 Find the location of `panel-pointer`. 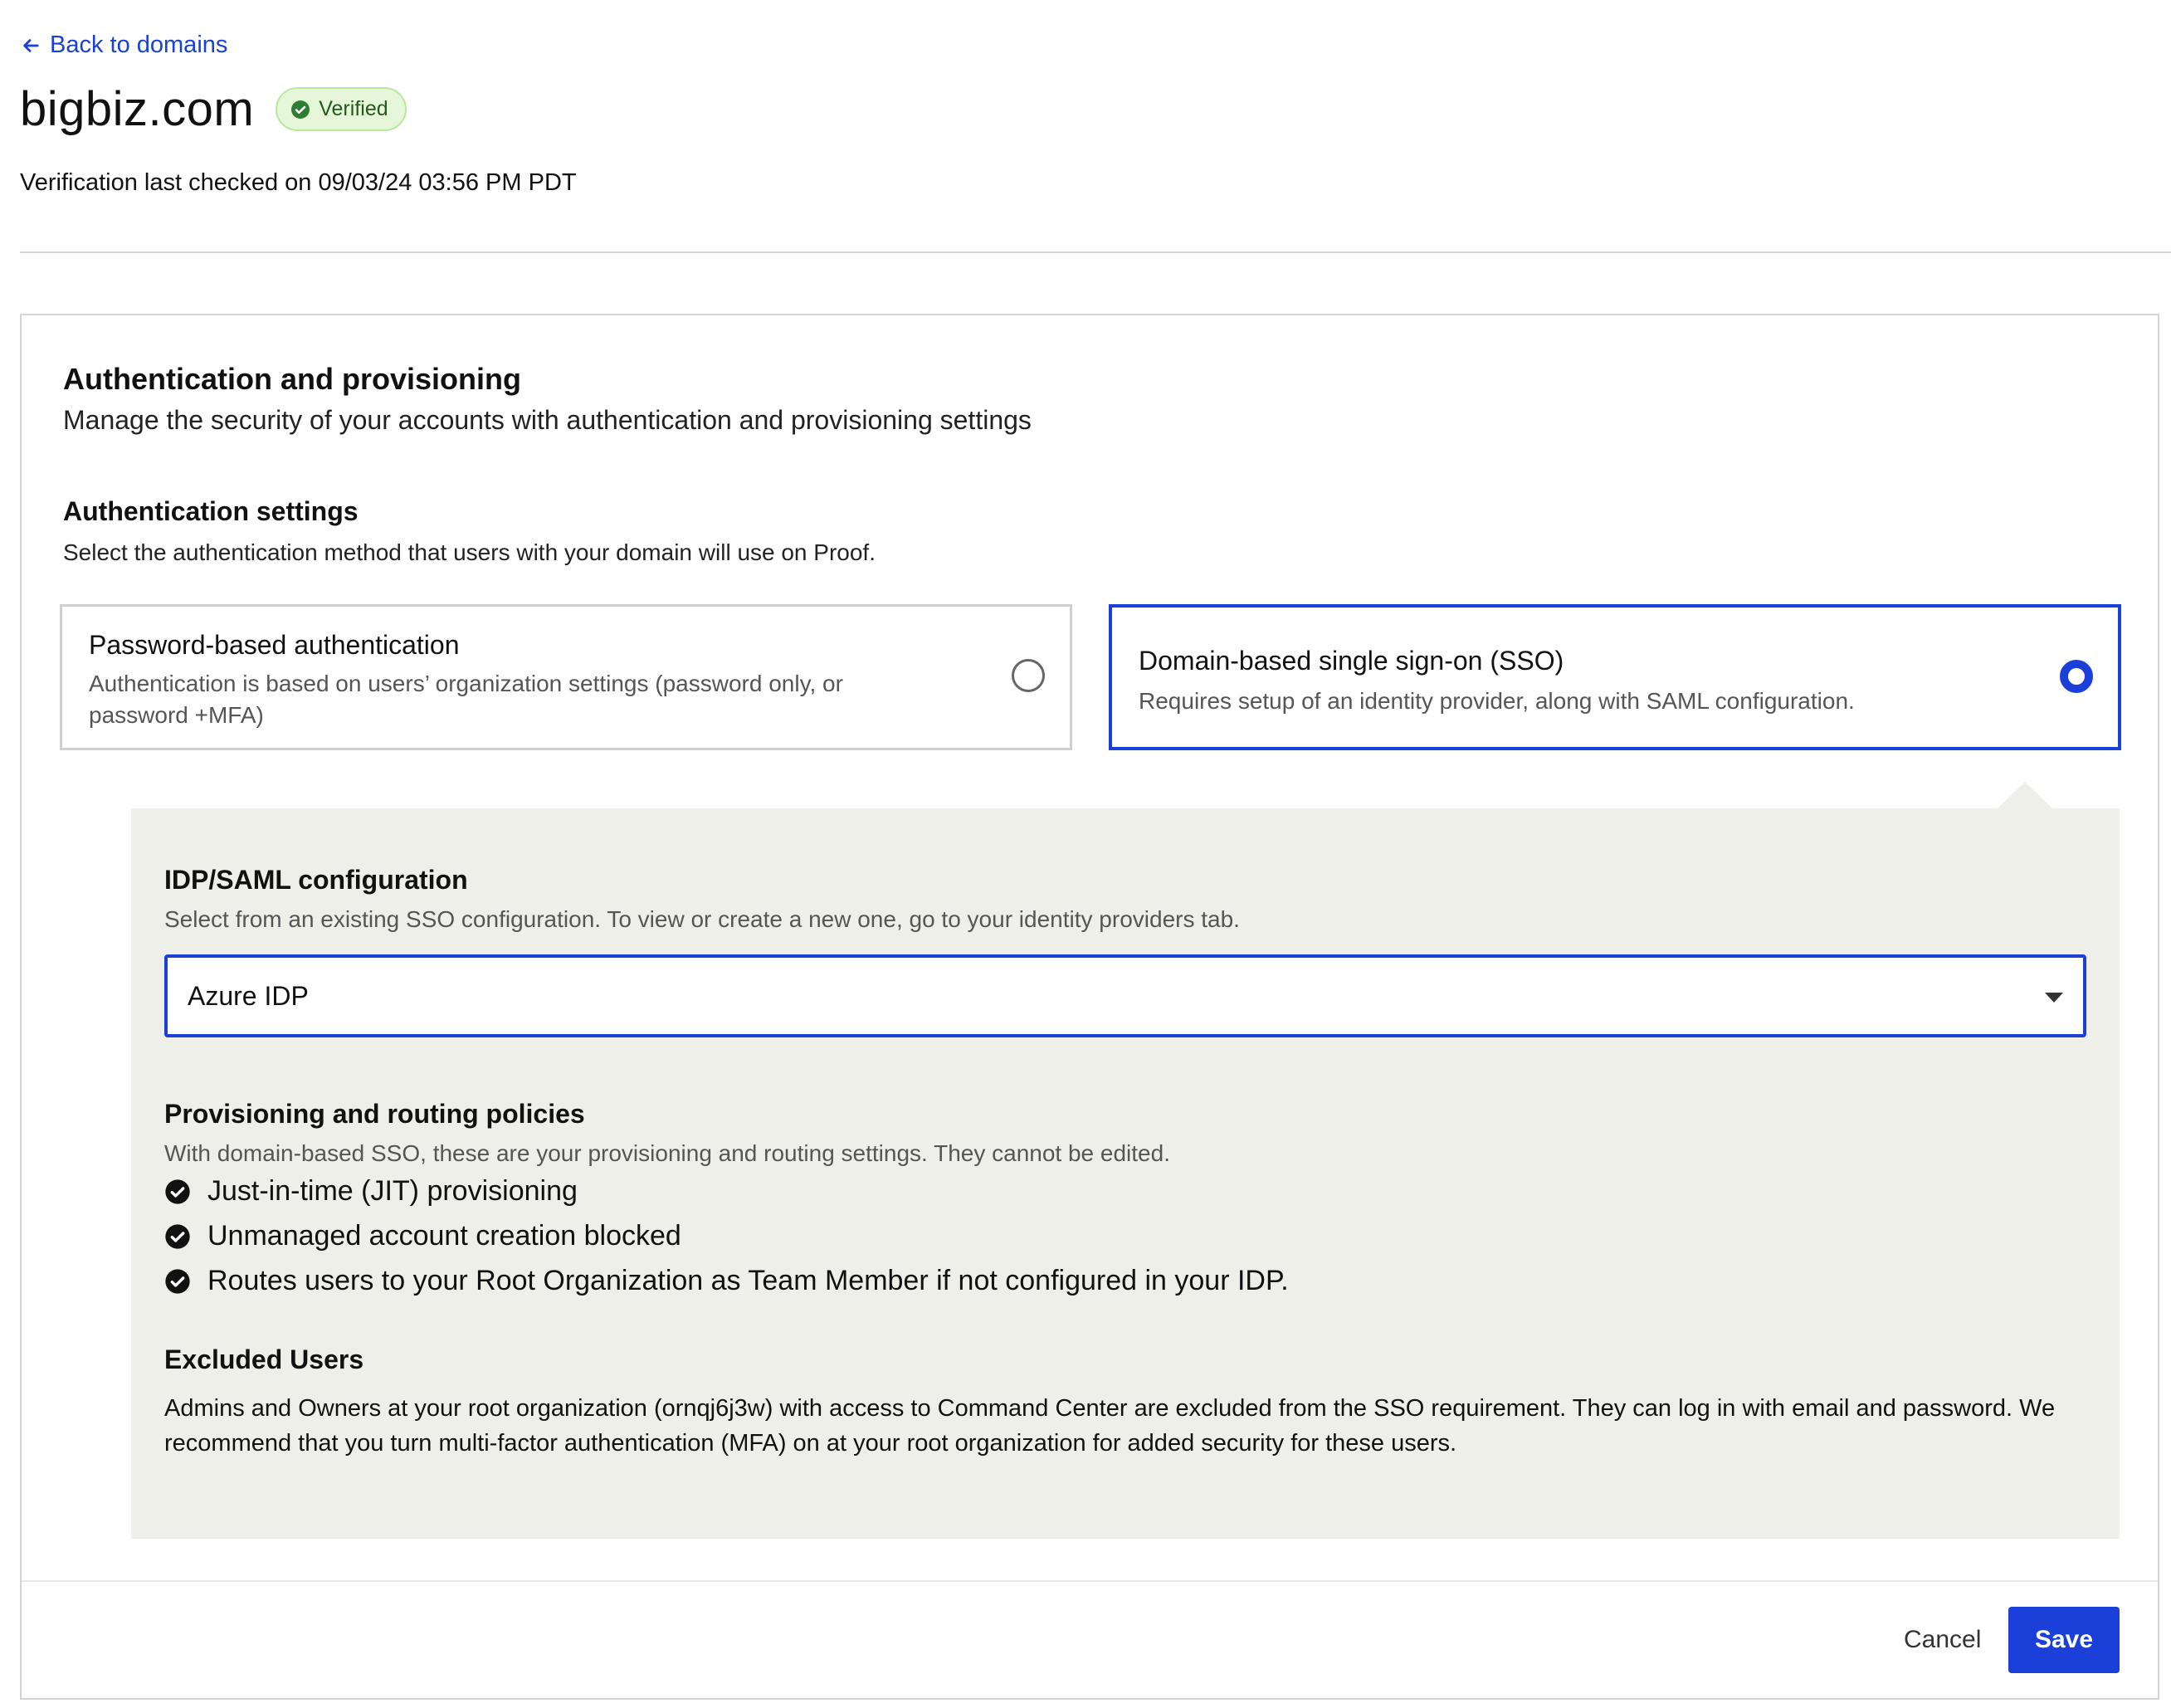

panel-pointer is located at coordinates (2025, 795).